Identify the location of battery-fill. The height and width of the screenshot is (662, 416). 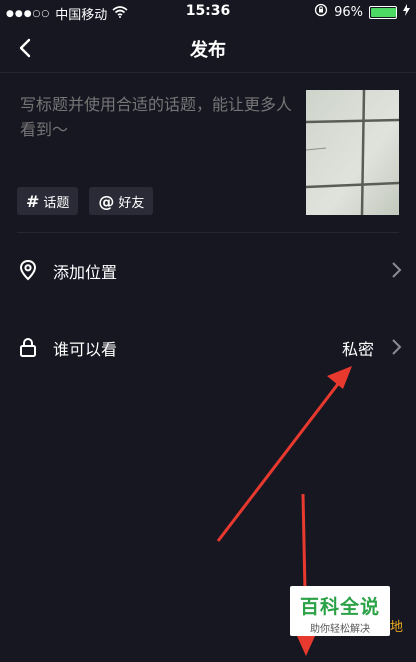
(383, 12).